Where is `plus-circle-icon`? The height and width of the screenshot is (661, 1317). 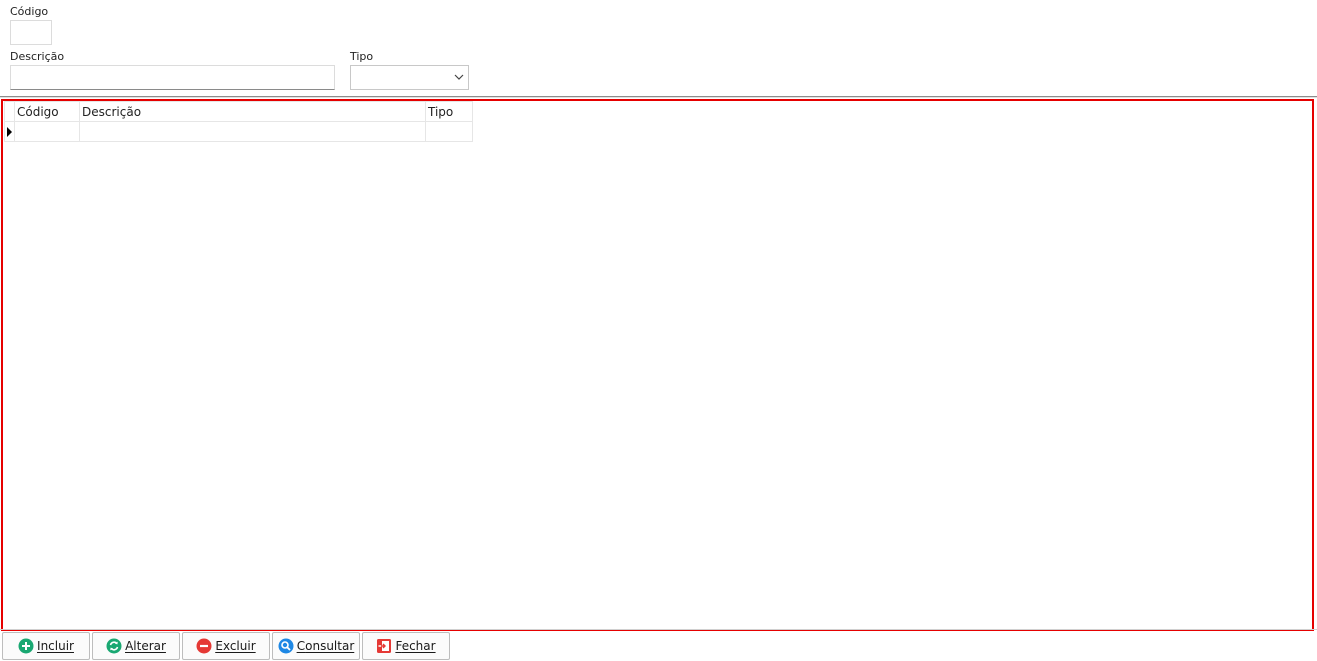
plus-circle-icon is located at coordinates (26, 646).